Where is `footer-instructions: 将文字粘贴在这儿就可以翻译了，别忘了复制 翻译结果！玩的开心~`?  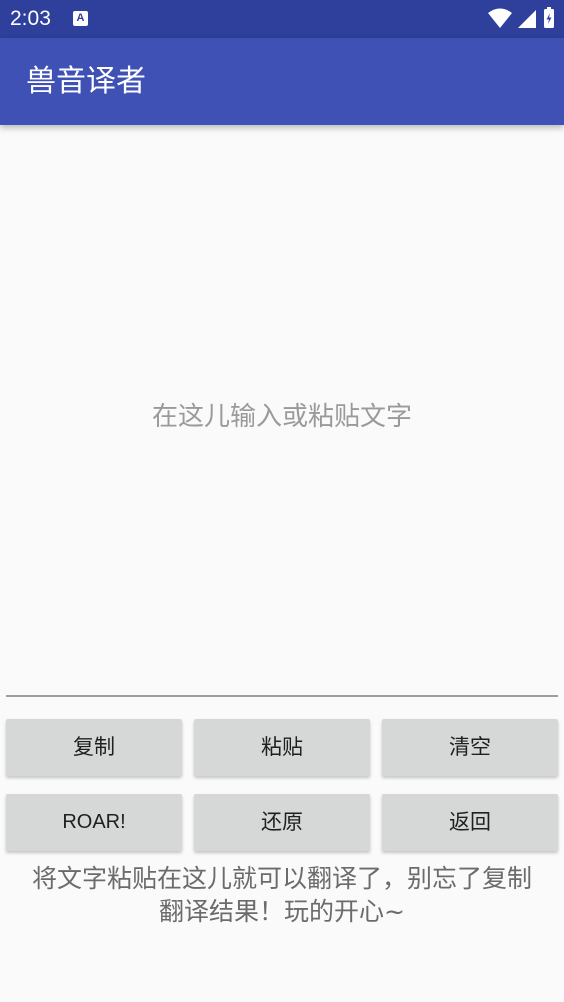
footer-instructions: 将文字粘贴在这儿就可以翻译了，别忘了复制 翻译结果！玩的开心~ is located at coordinates (282, 895).